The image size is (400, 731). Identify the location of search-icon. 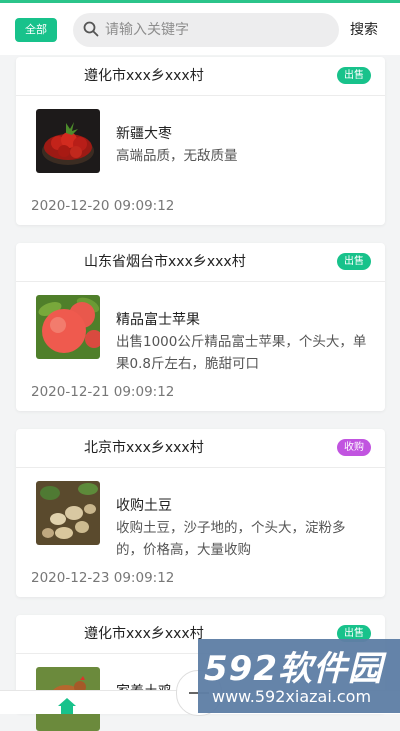
(91, 29).